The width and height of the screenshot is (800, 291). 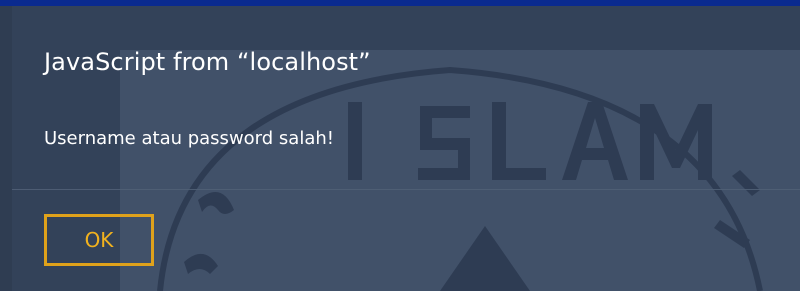 What do you see at coordinates (6, 148) in the screenshot?
I see `left-edge` at bounding box center [6, 148].